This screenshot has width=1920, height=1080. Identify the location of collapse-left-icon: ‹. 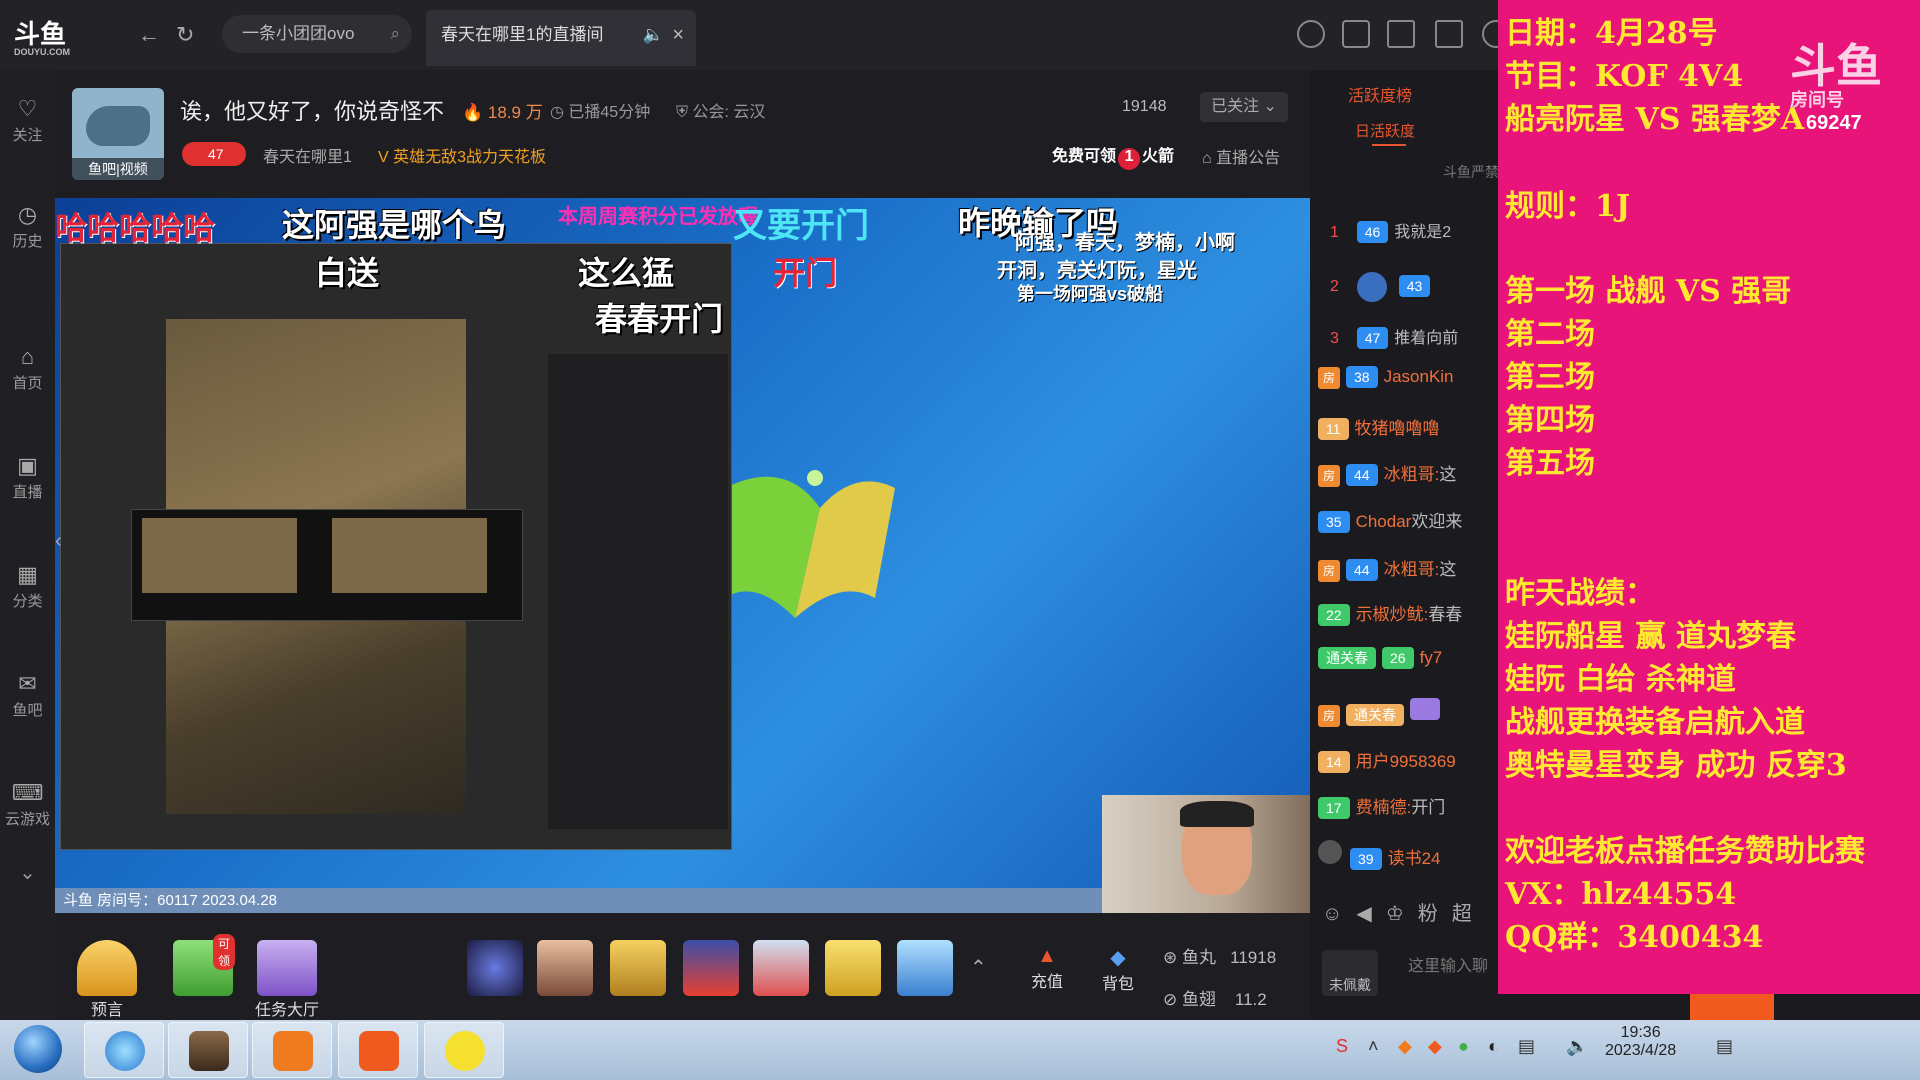
(58, 541).